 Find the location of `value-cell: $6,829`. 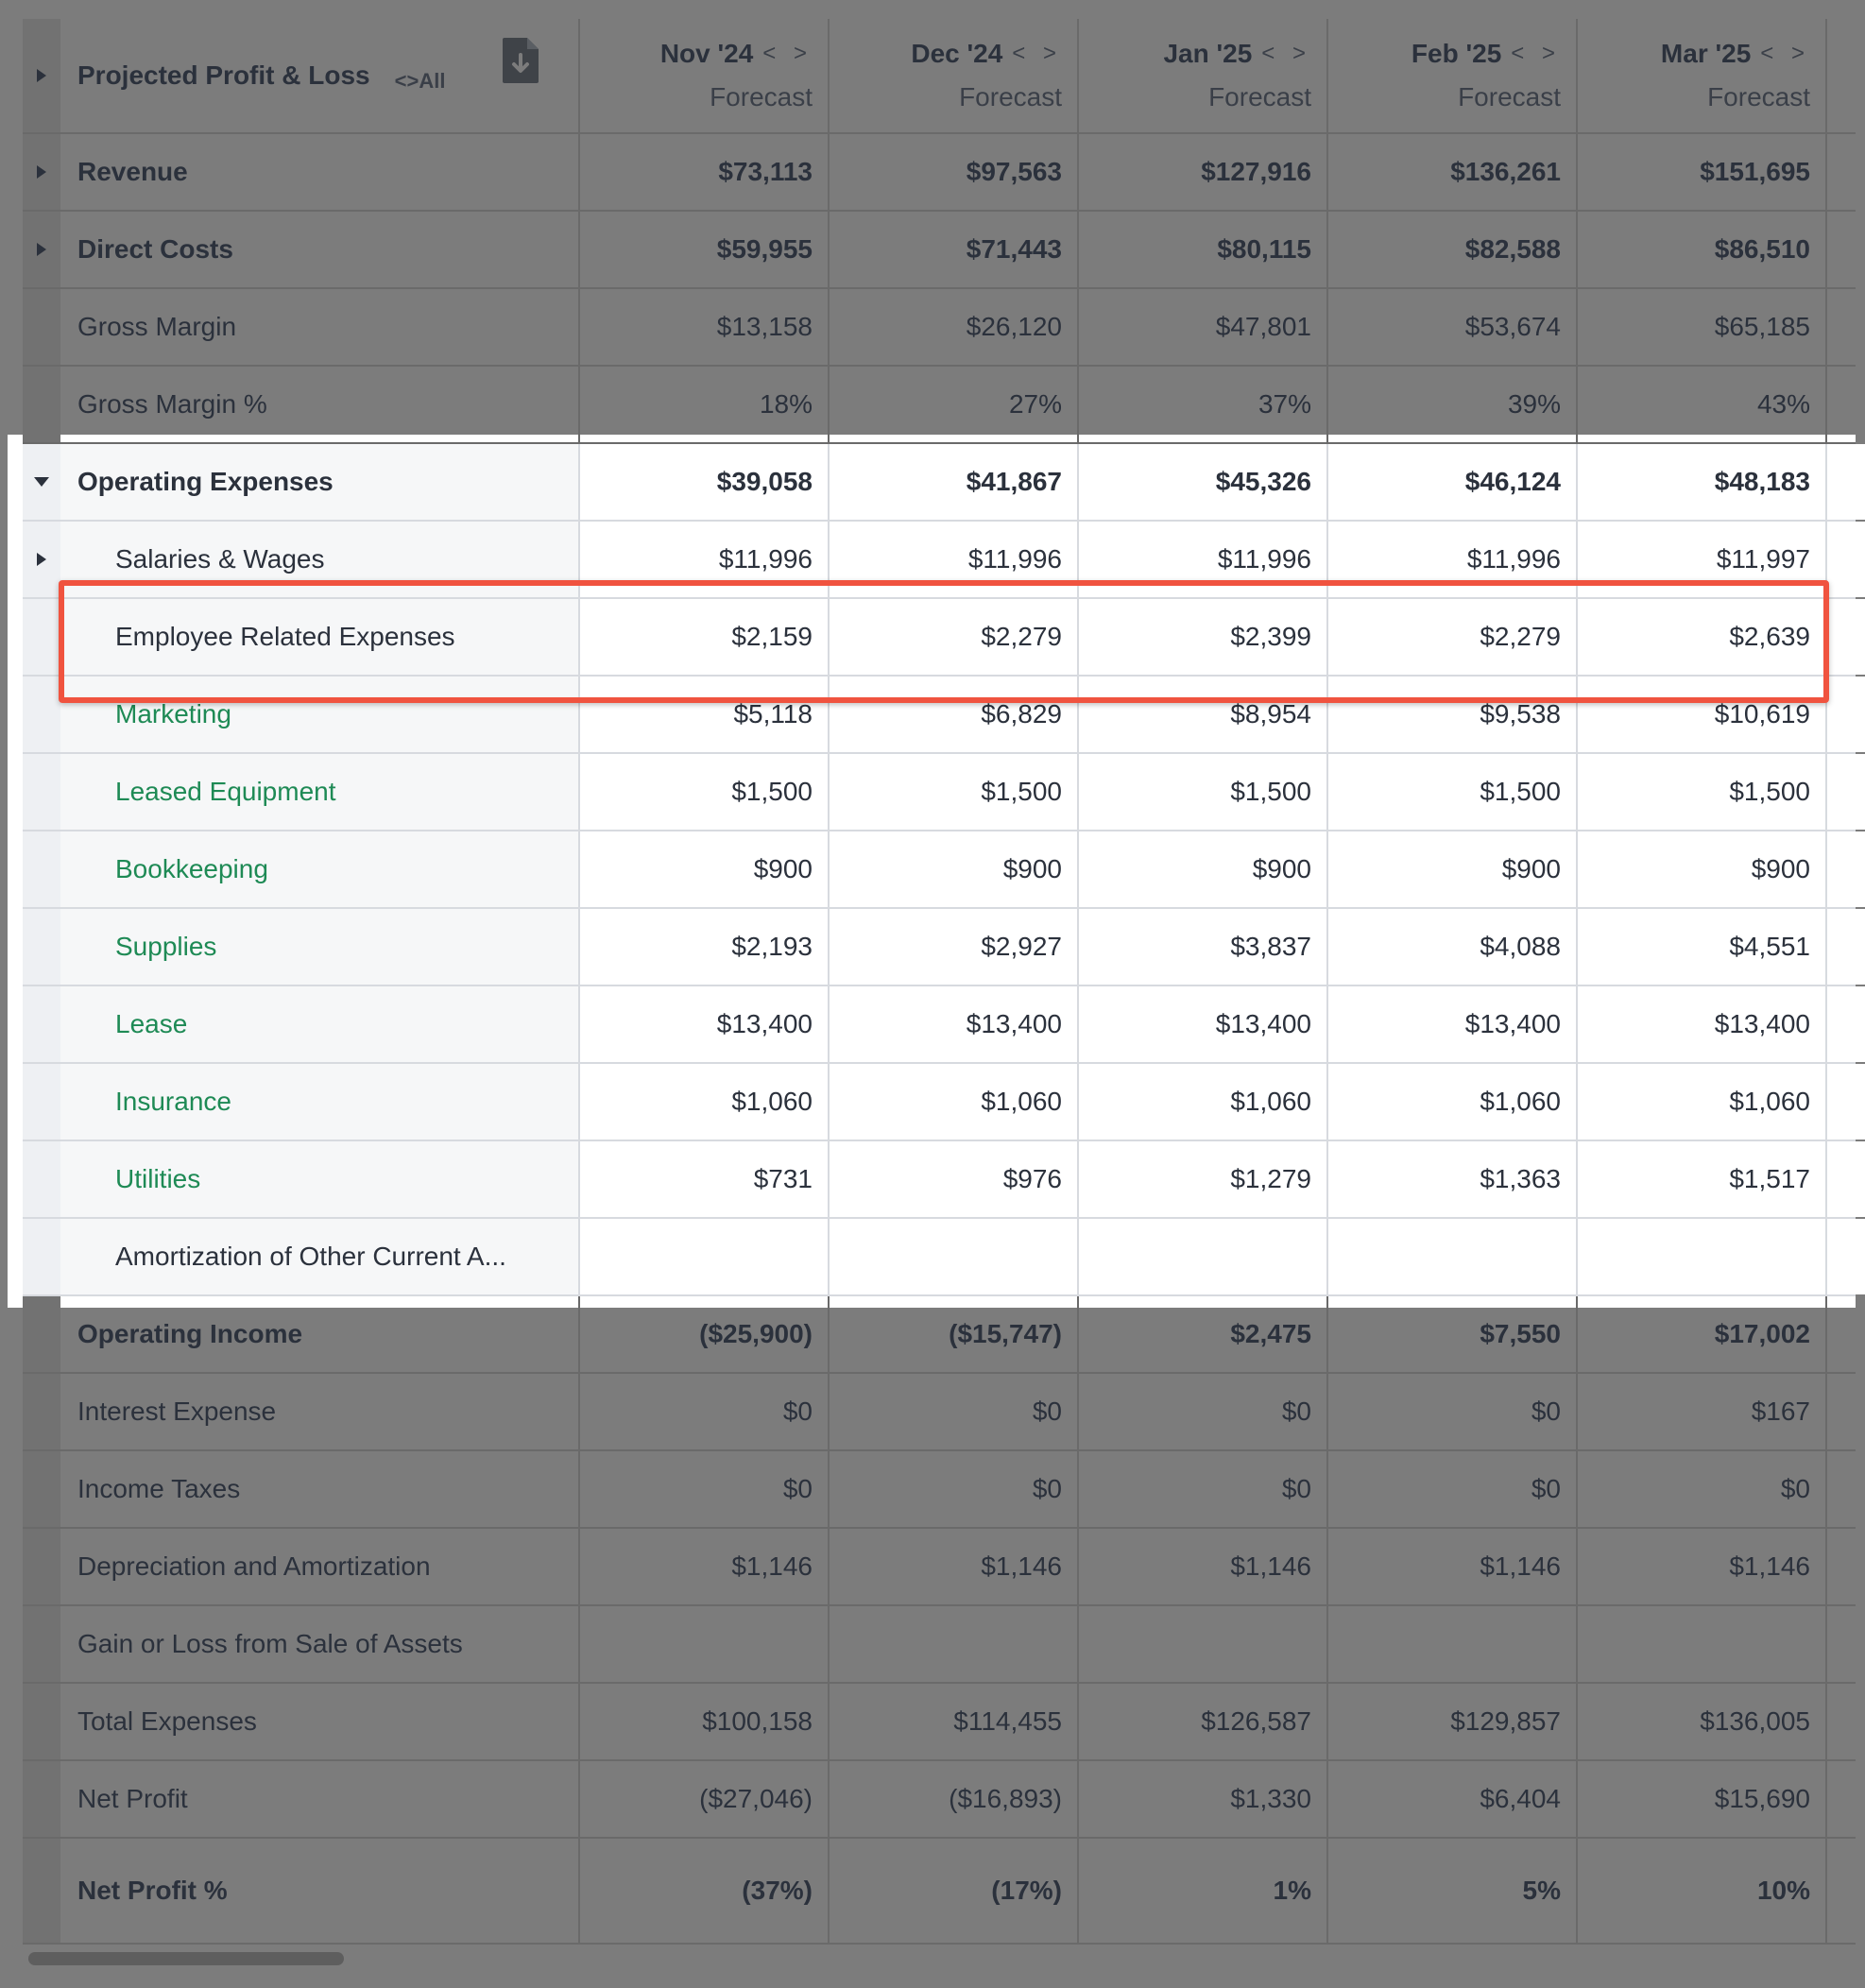

value-cell: $6,829 is located at coordinates (954, 714).